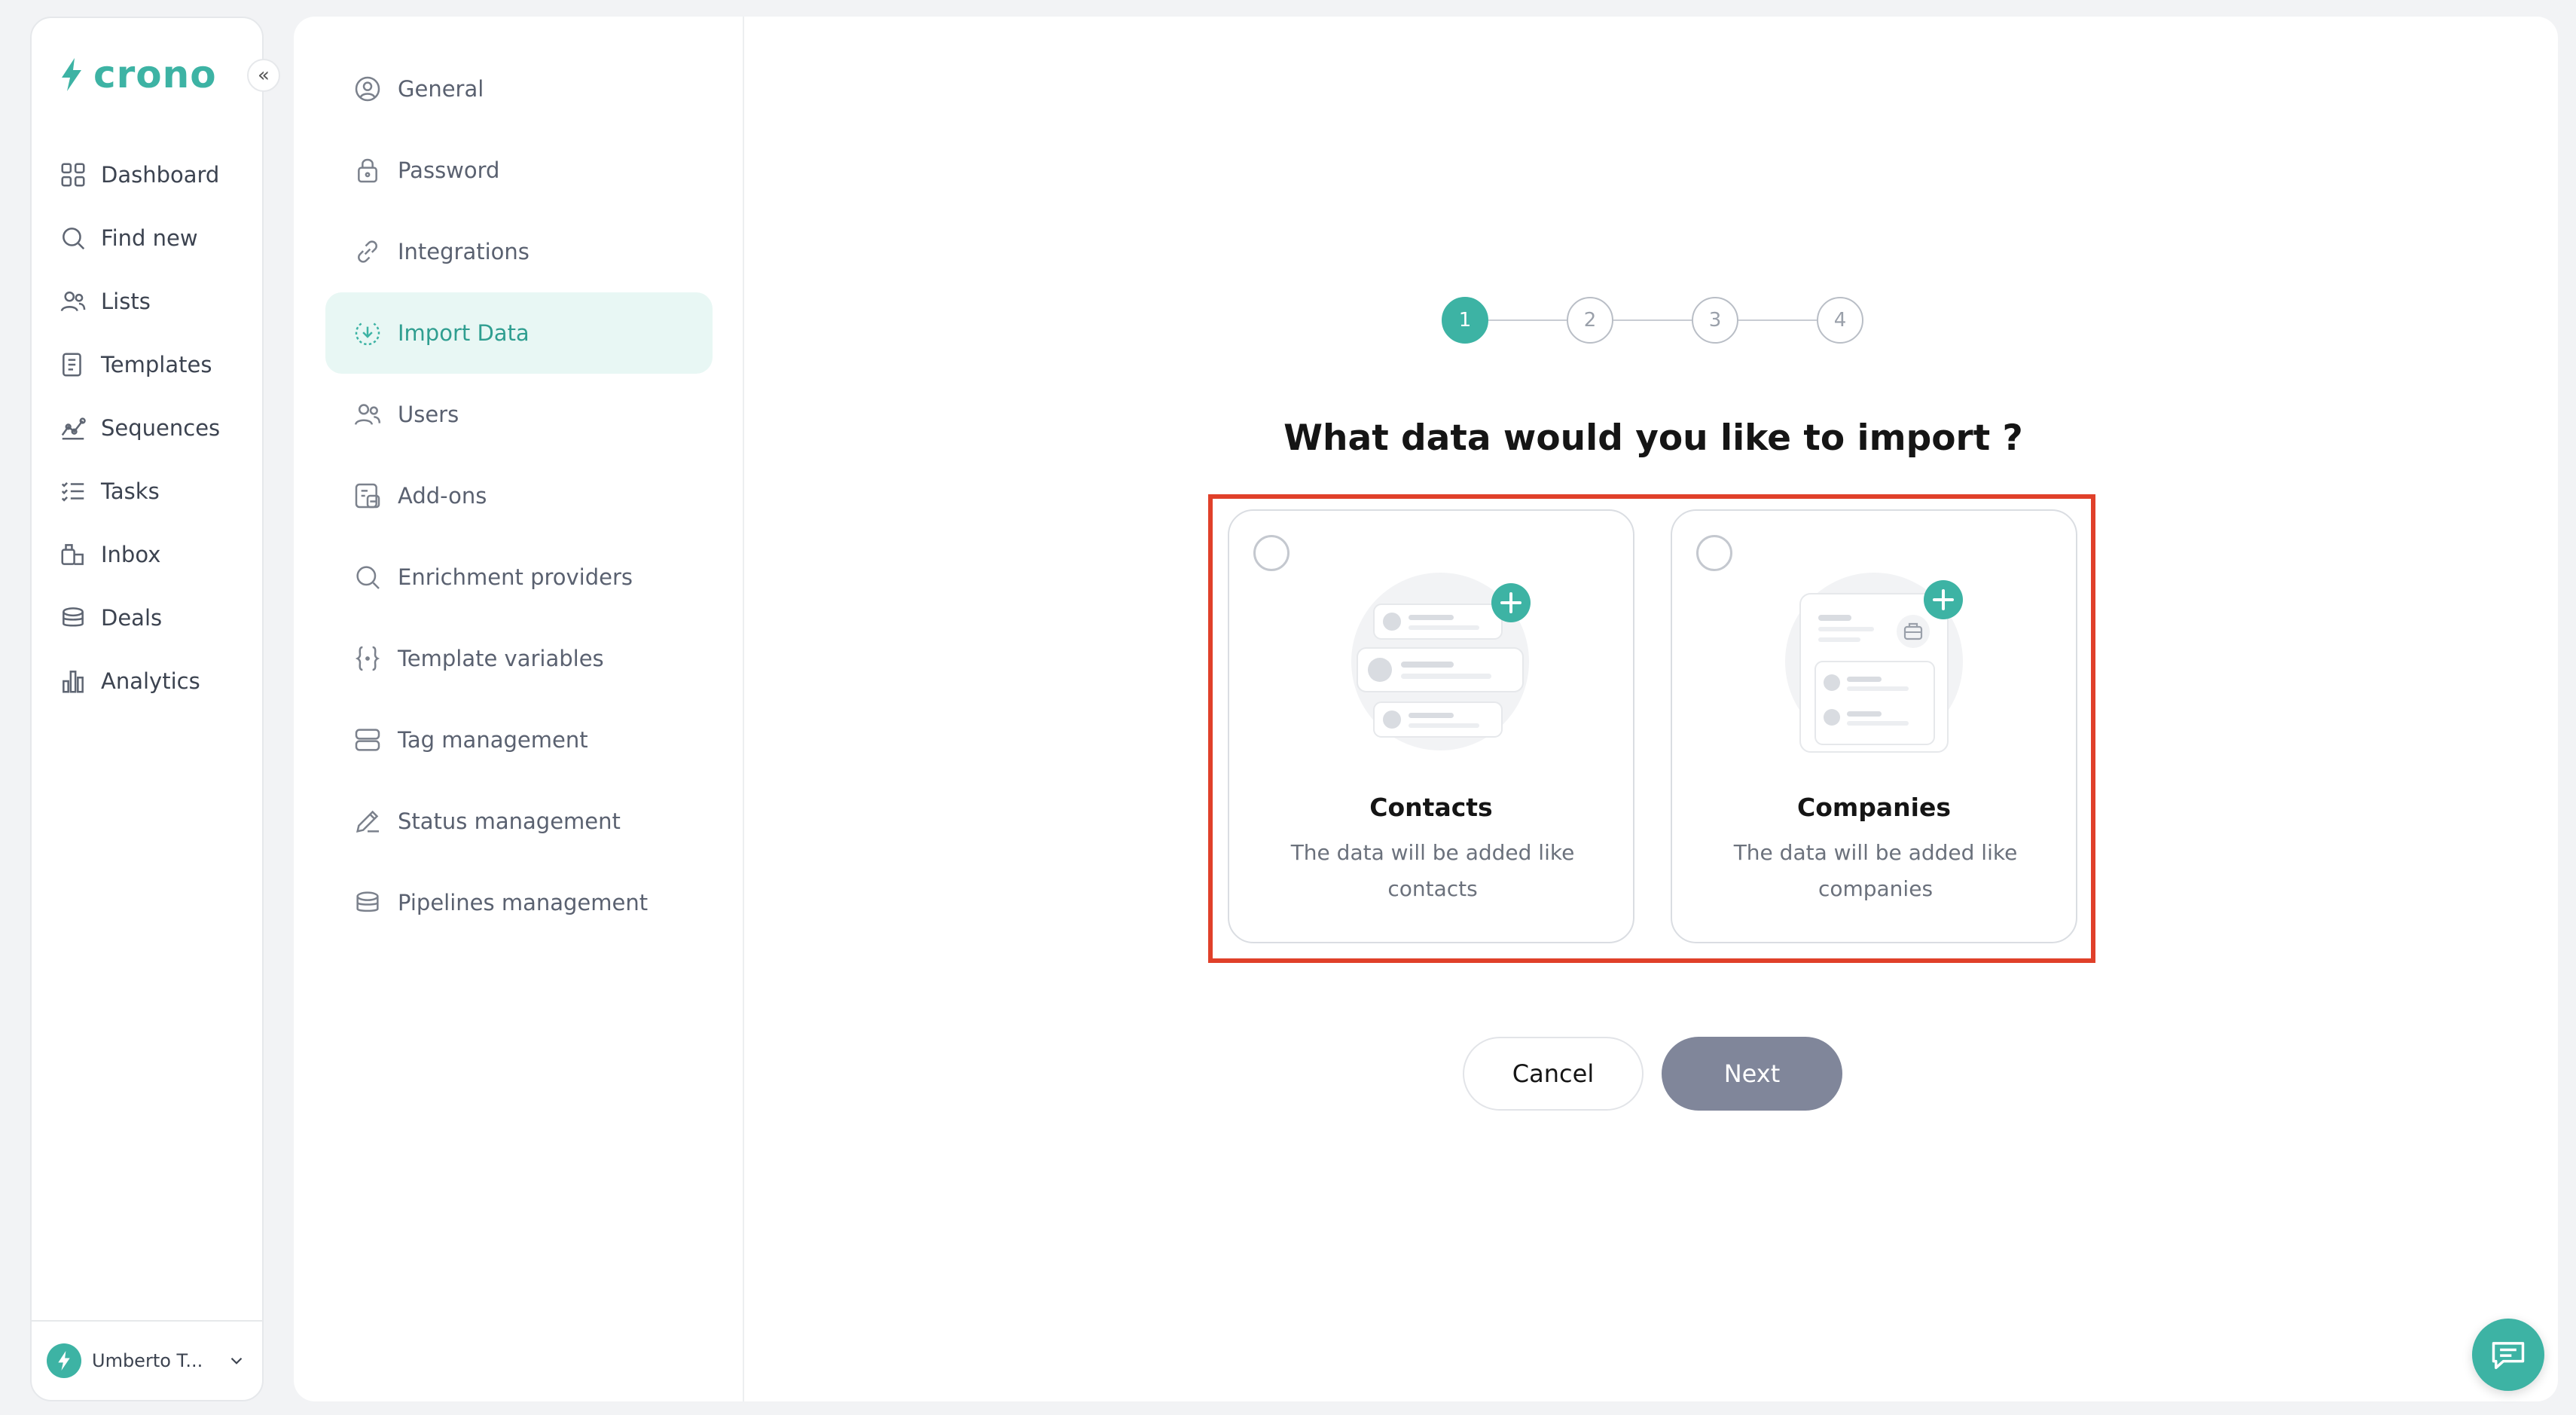 The width and height of the screenshot is (2576, 1415). I want to click on settings-item-password: Password, so click(519, 170).